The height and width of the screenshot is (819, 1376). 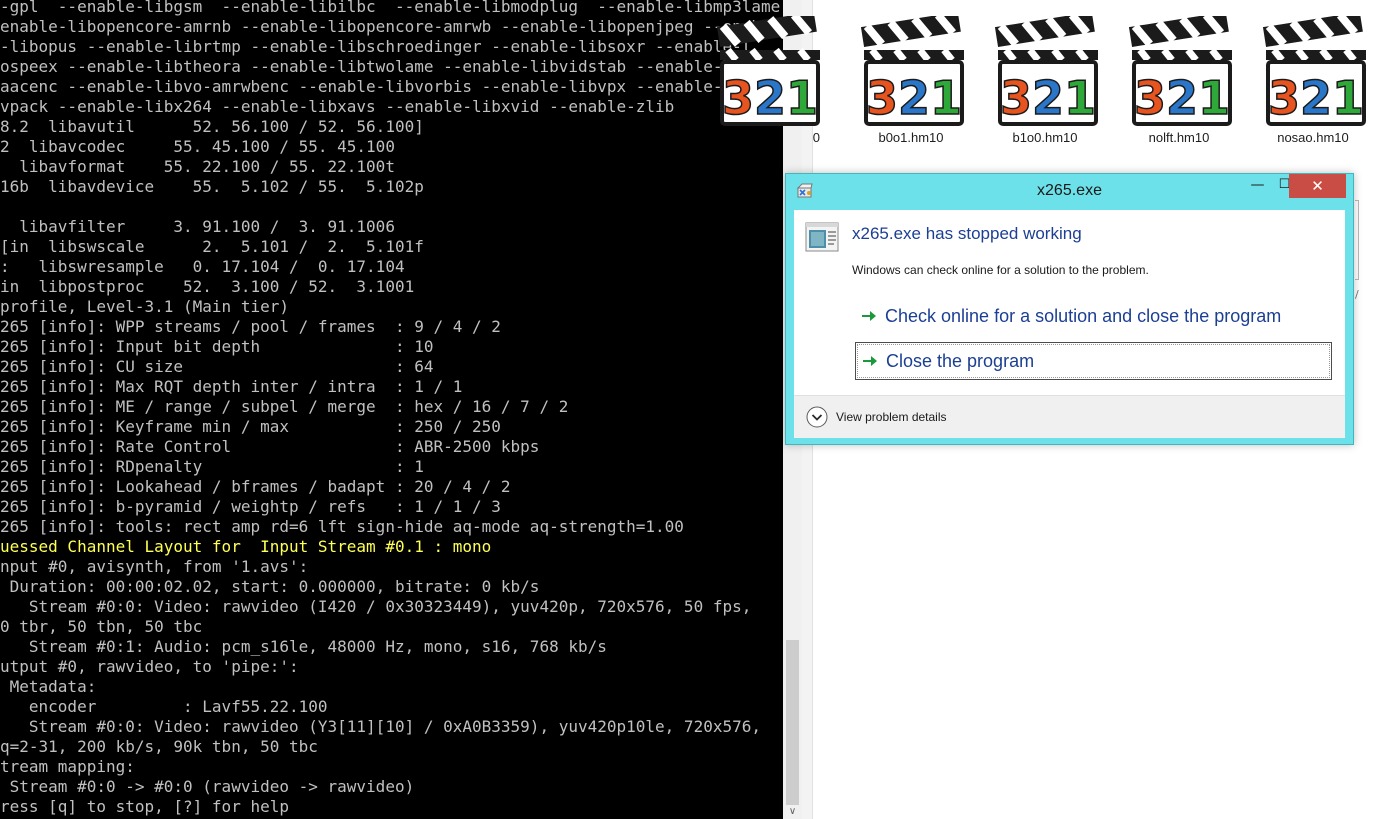 What do you see at coordinates (960, 361) in the screenshot?
I see `close-program-label: Close the program` at bounding box center [960, 361].